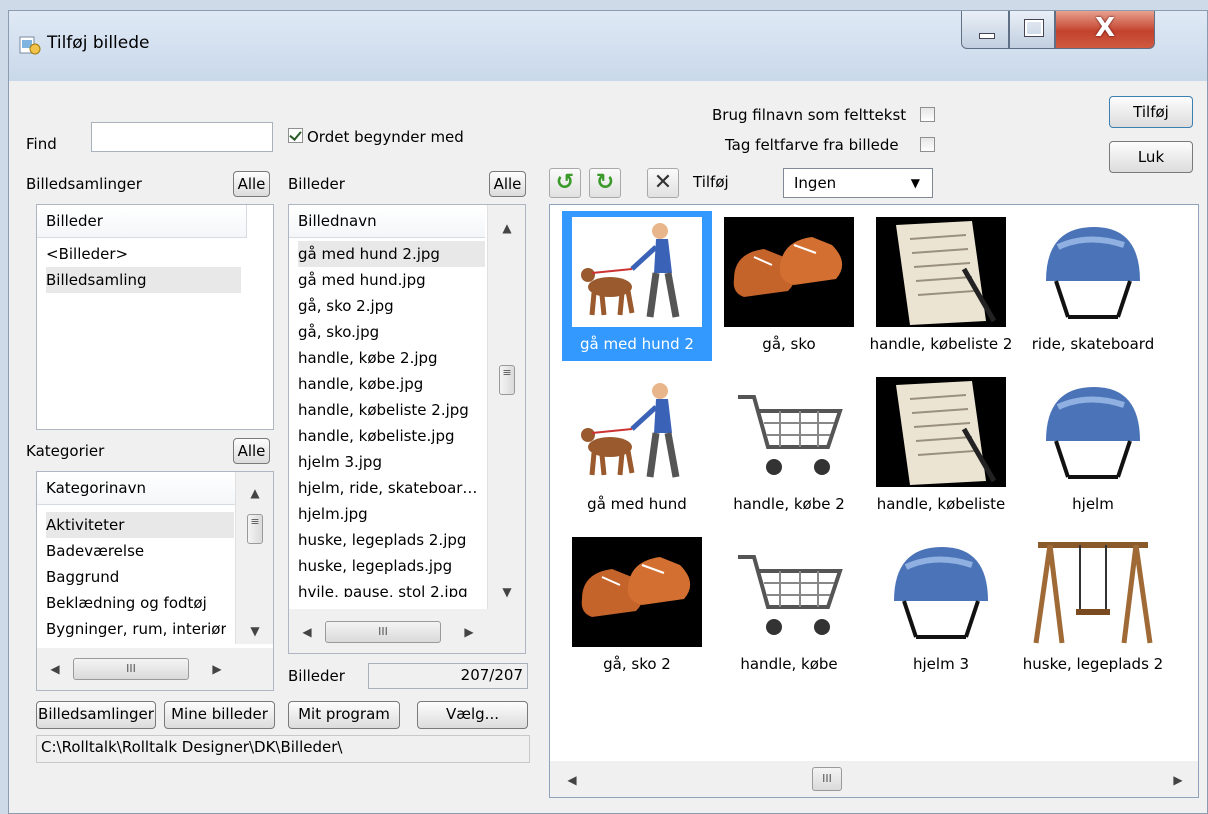  Describe the element at coordinates (383, 588) in the screenshot. I see `image-item: hvile, pause, stol 2.jpg` at that location.